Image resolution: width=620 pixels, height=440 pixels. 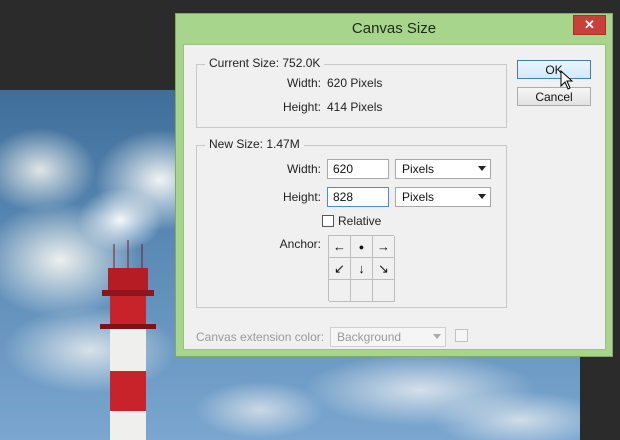 I want to click on extension-color-label: Canvas extension color:, so click(x=260, y=337).